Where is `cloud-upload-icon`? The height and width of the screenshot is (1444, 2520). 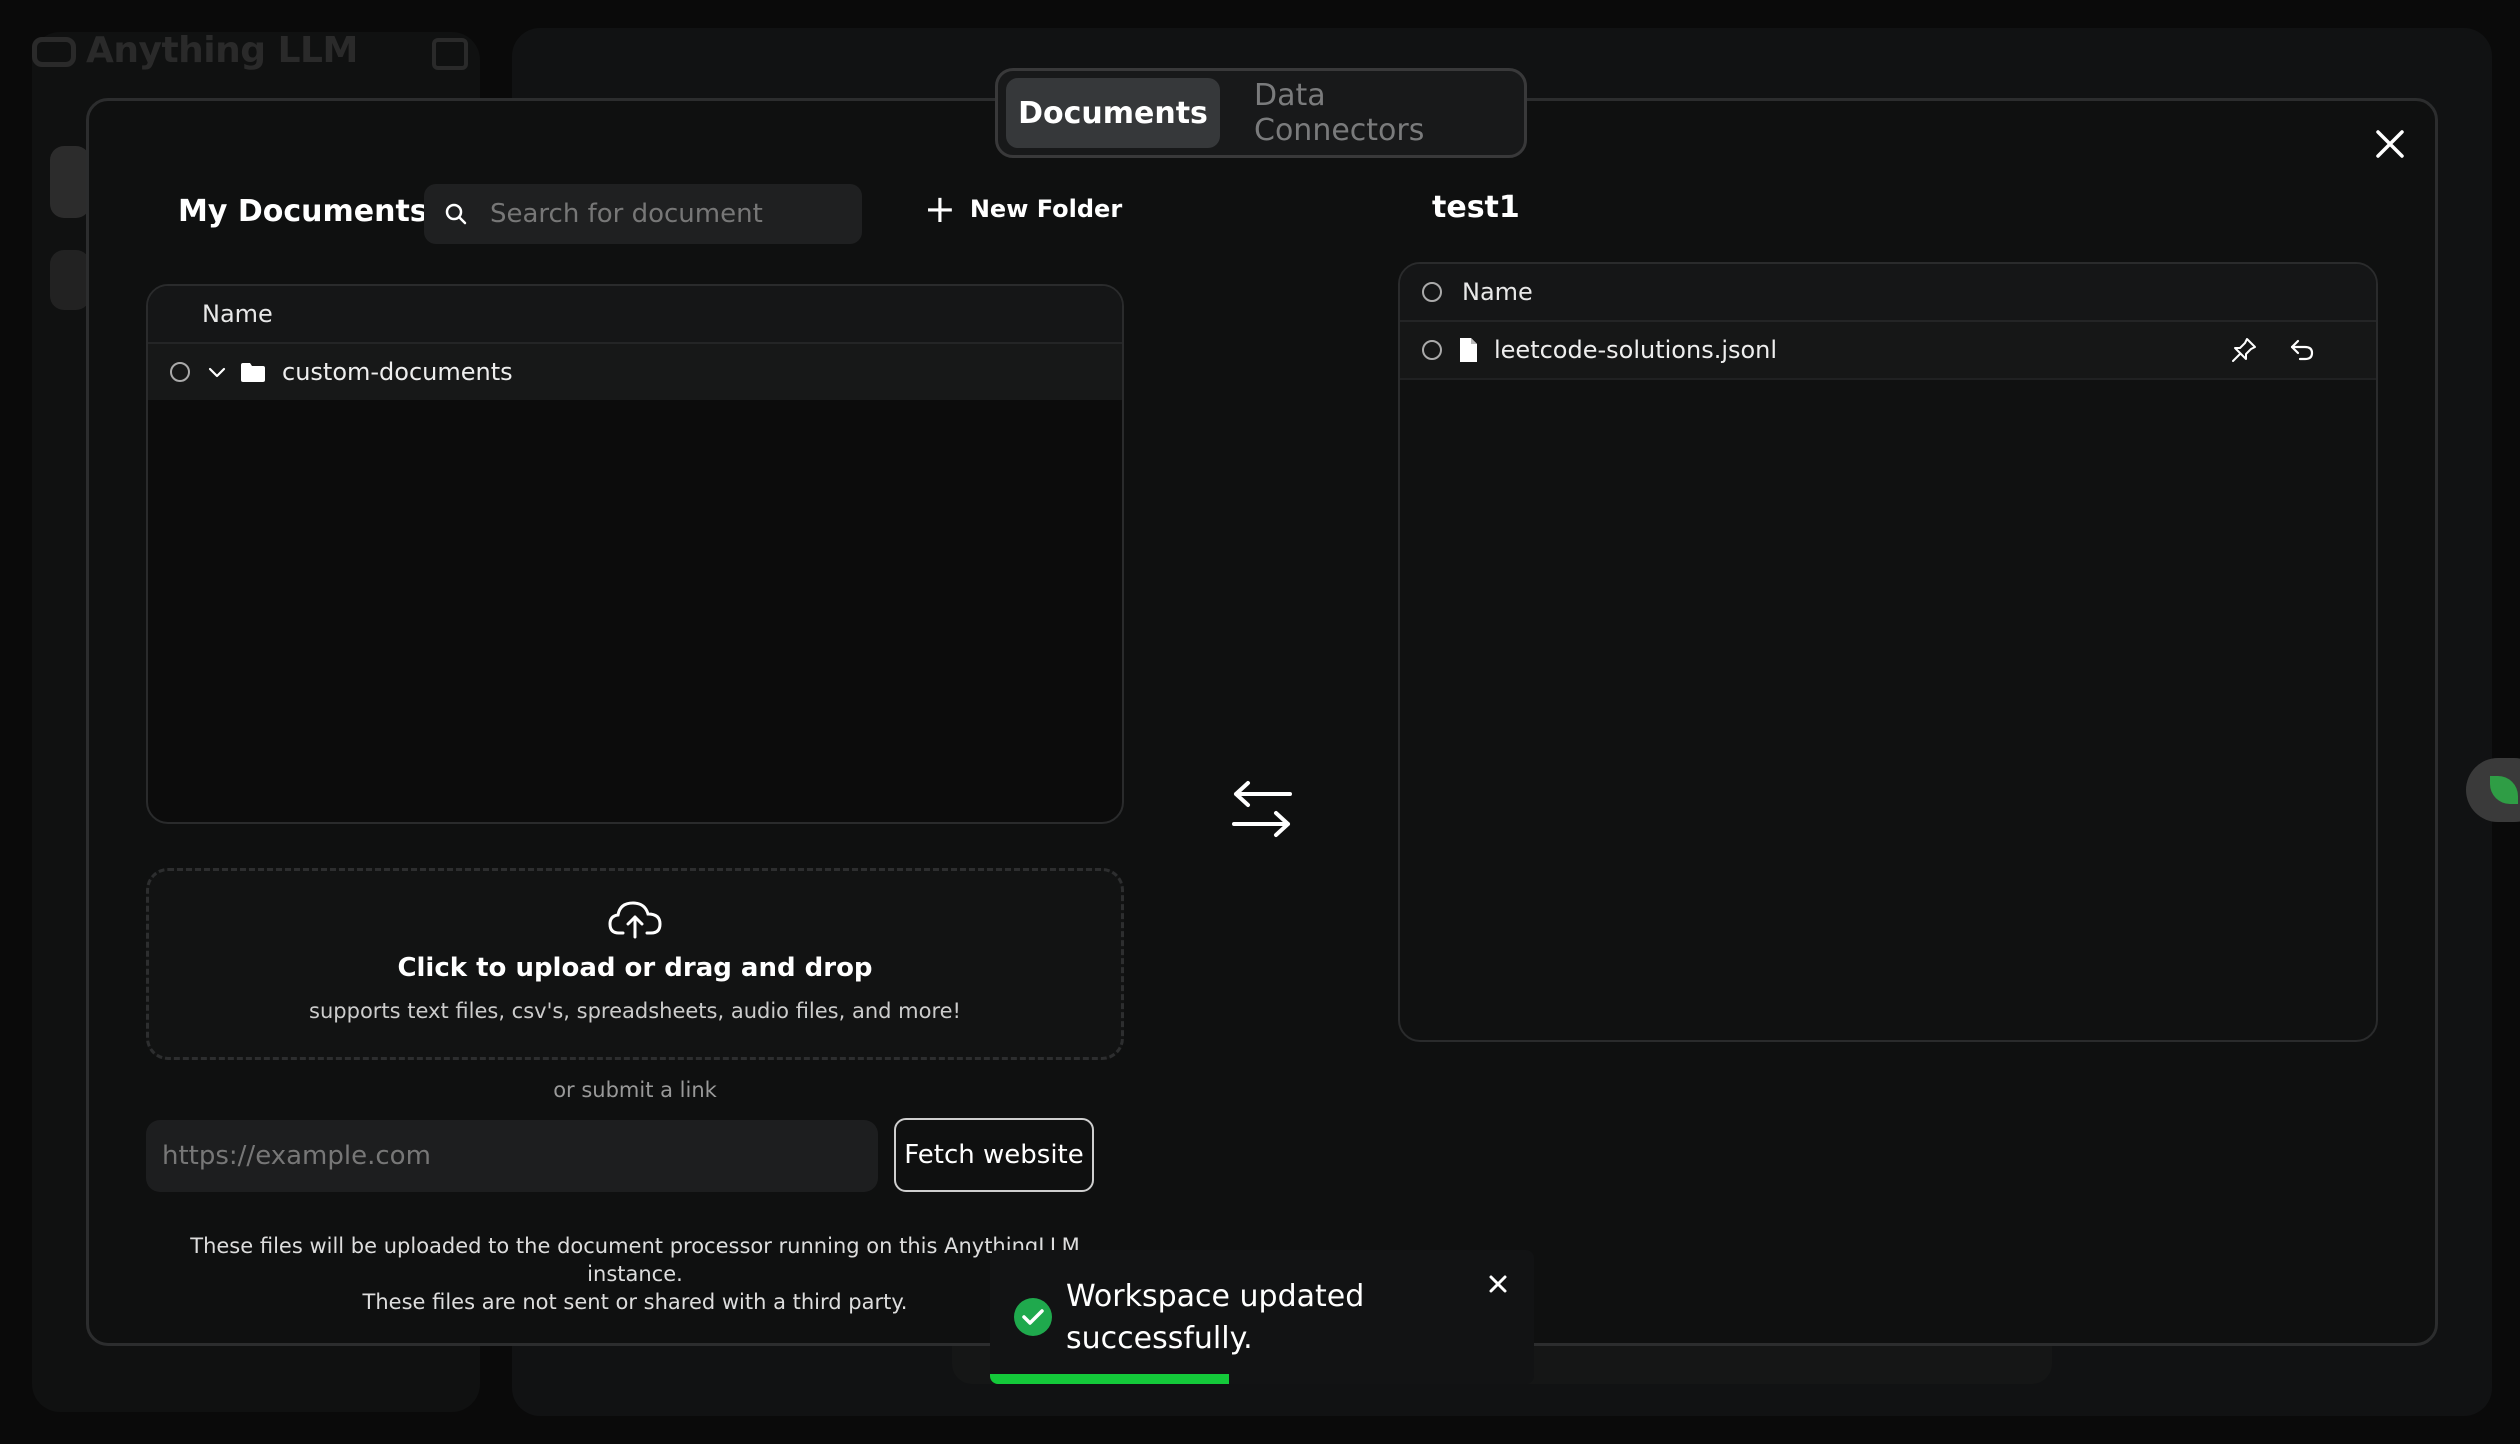 cloud-upload-icon is located at coordinates (635, 920).